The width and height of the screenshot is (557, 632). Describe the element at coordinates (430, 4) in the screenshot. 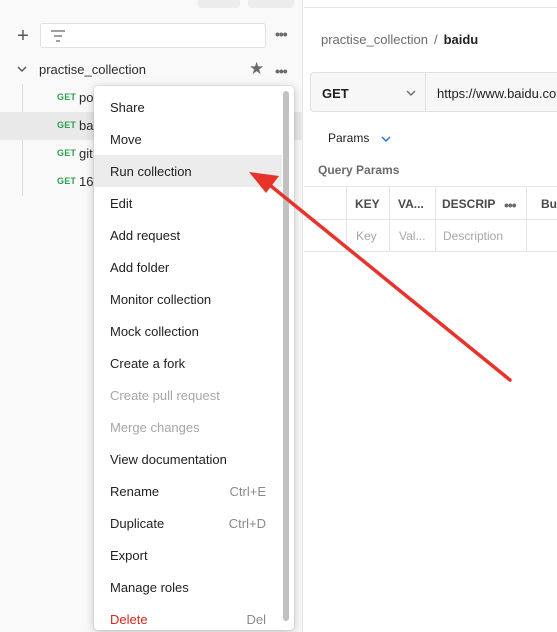

I see `tab-strip` at that location.